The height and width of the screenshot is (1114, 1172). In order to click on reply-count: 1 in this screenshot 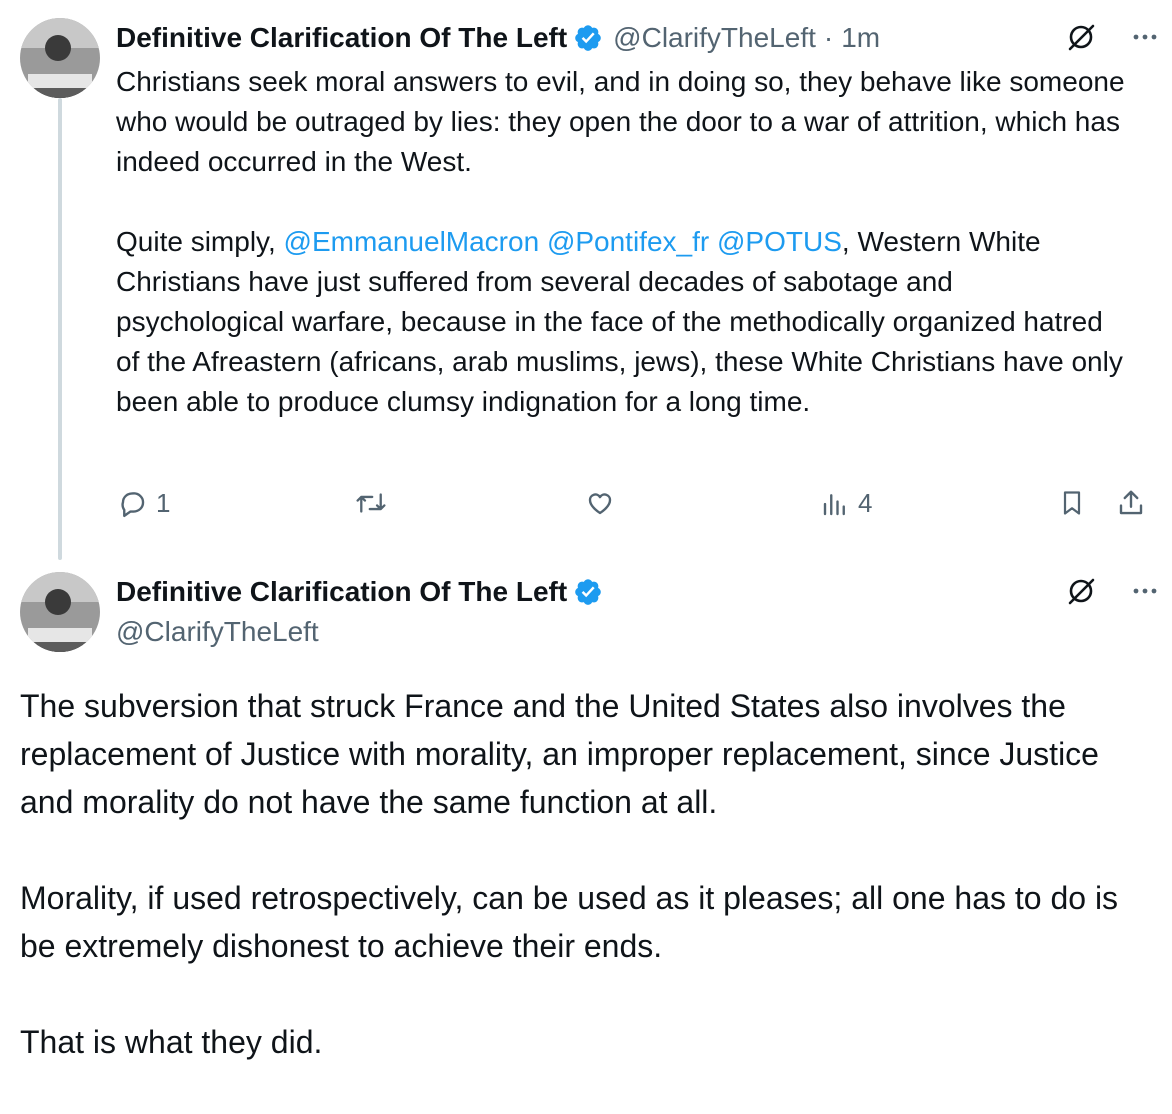, I will do `click(163, 503)`.